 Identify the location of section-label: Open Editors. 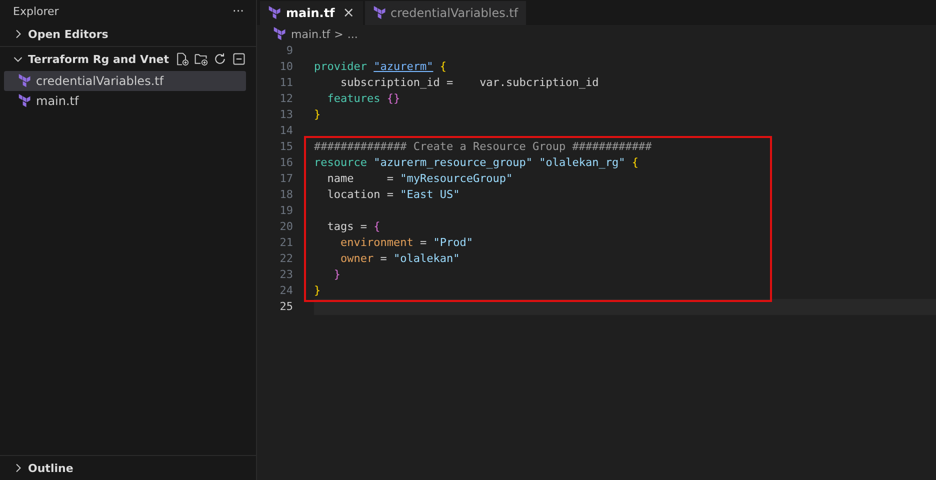
(68, 34).